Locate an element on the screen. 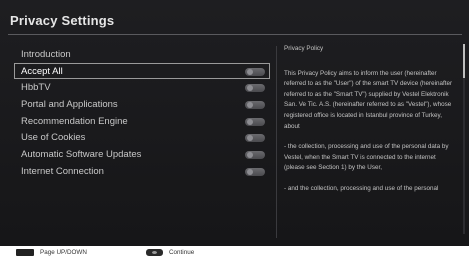  continue-hint: Continue is located at coordinates (170, 252).